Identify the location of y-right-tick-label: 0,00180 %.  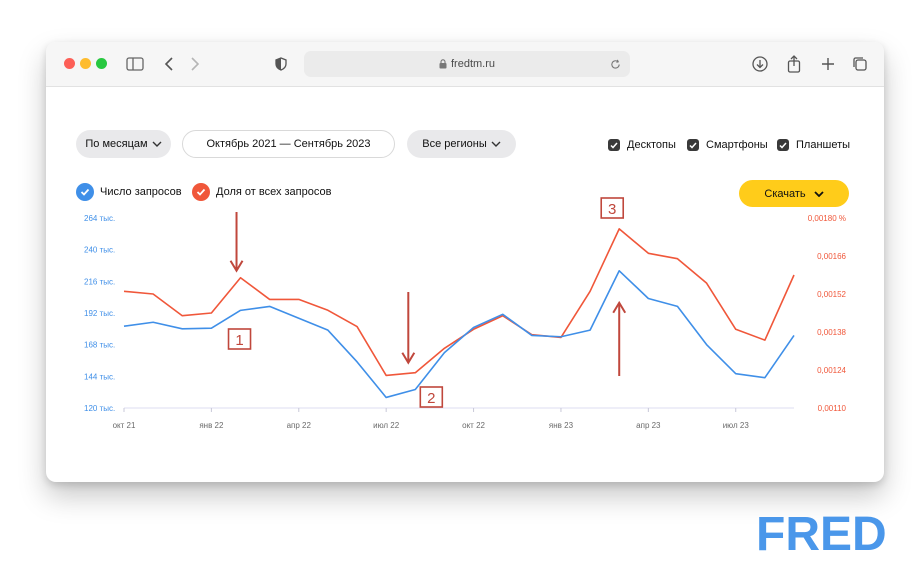
(827, 218).